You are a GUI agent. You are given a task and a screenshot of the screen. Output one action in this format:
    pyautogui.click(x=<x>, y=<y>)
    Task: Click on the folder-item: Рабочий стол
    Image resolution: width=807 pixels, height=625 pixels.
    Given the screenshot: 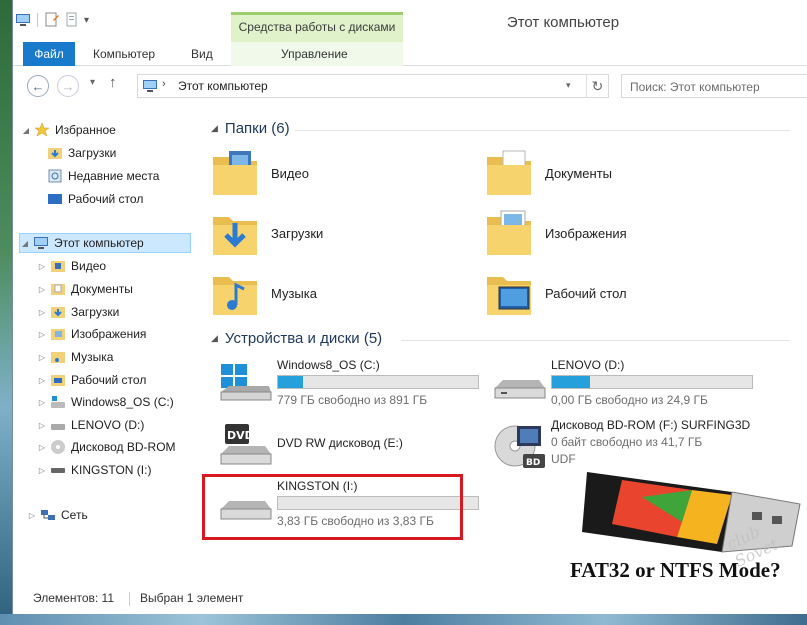 What is the action you would take?
    pyautogui.click(x=615, y=294)
    